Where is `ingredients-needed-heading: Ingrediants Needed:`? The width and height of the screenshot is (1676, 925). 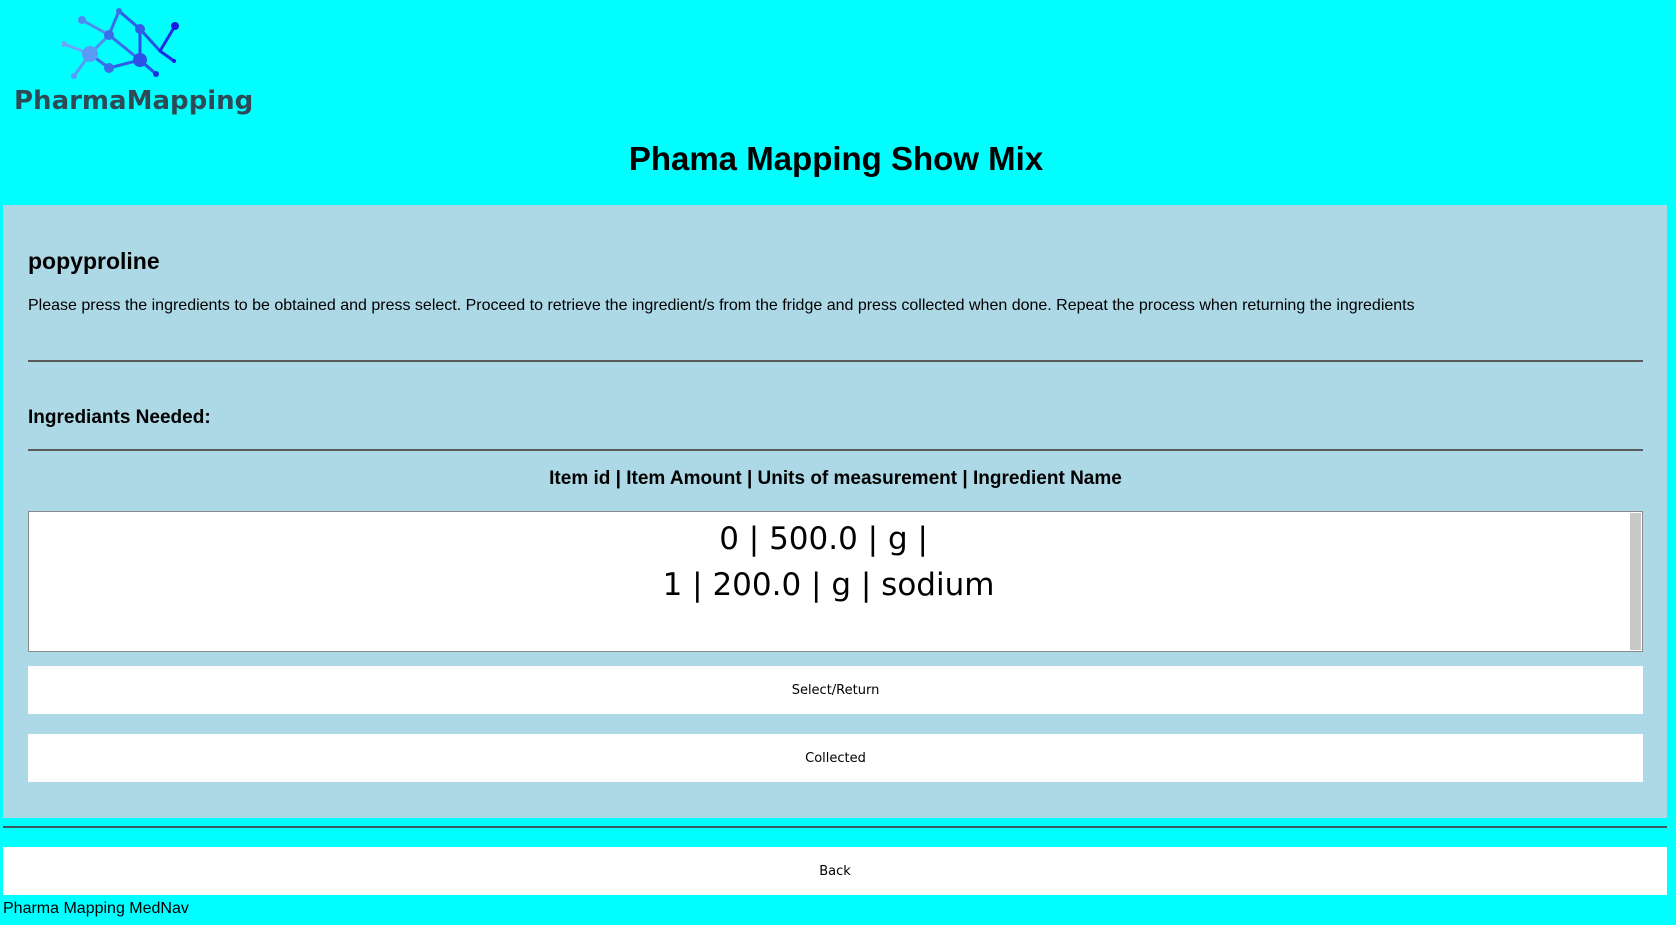
ingredients-needed-heading: Ingrediants Needed: is located at coordinates (119, 417).